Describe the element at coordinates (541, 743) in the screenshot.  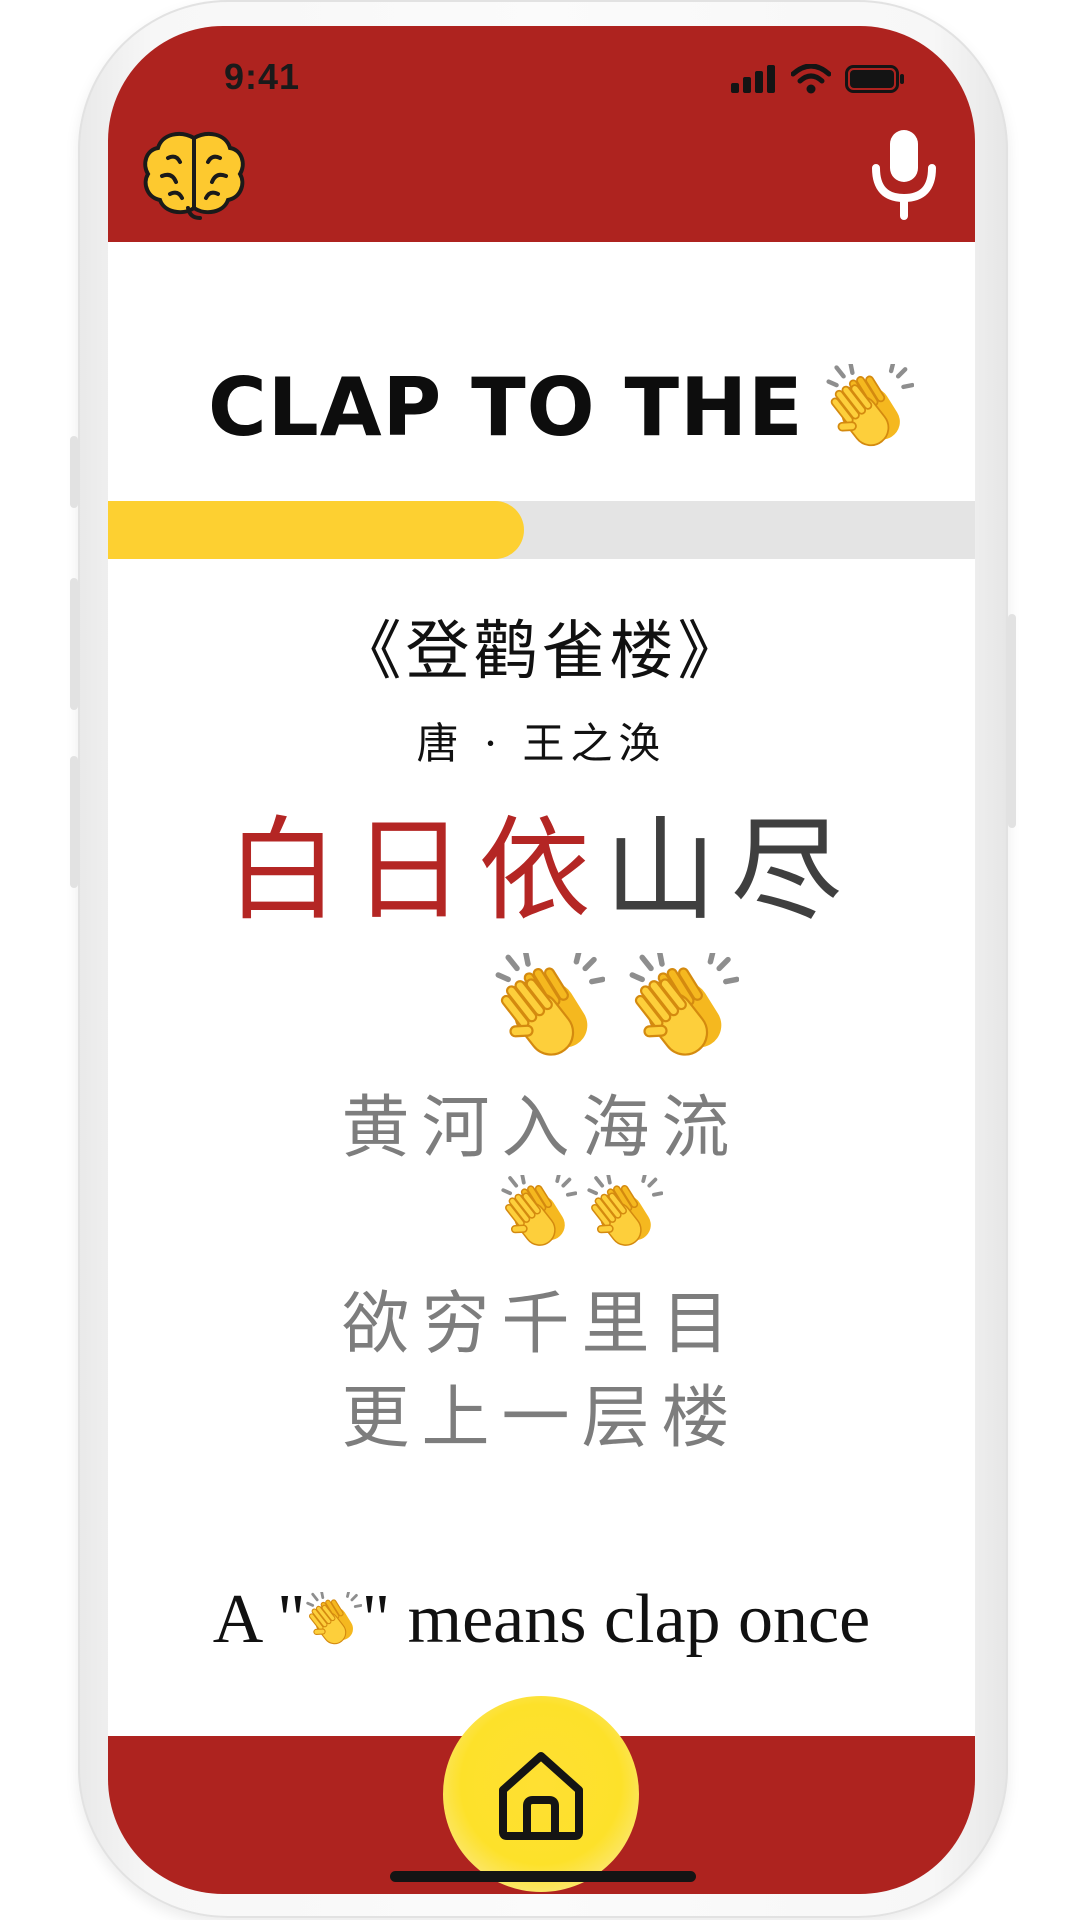
I see `poem-author: 唐 · 王之涣` at that location.